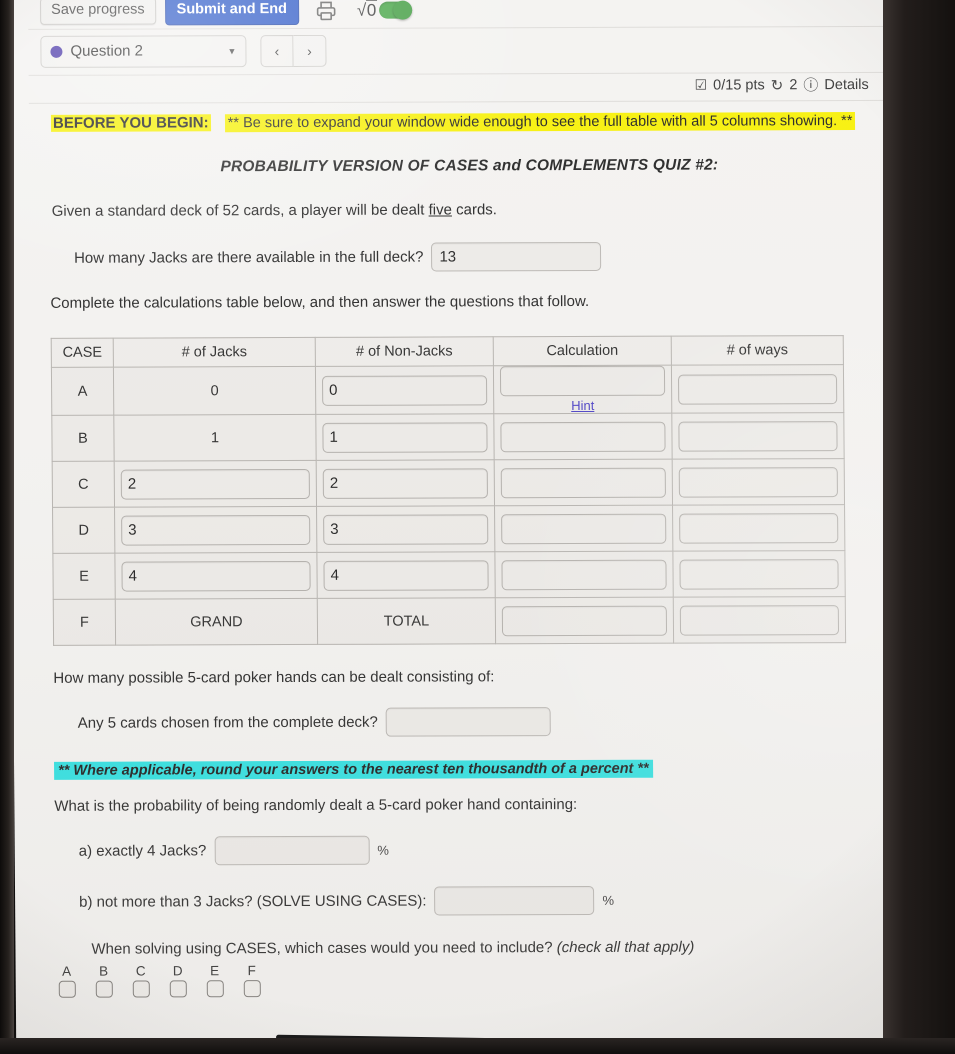  Describe the element at coordinates (516, 256) in the screenshot. I see `jacks-count-input: 13` at that location.